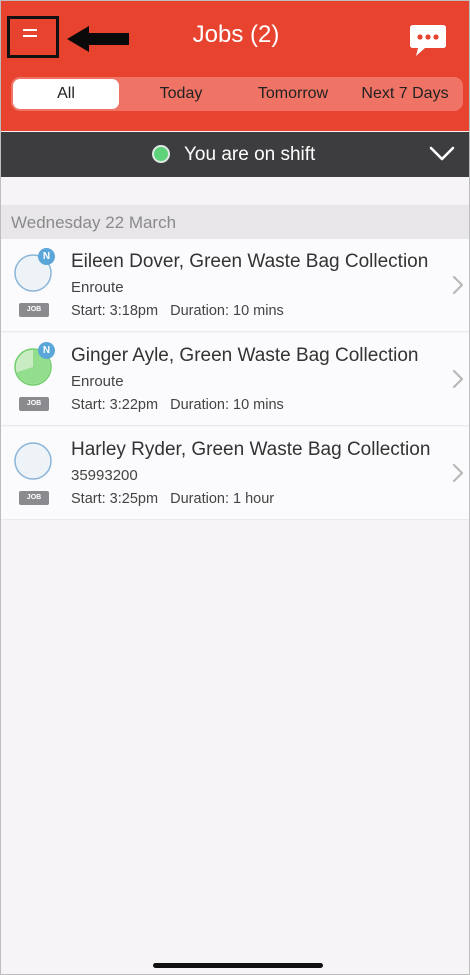 Image resolution: width=470 pixels, height=975 pixels. I want to click on tab-tomorrow: Tomorrow, so click(293, 94).